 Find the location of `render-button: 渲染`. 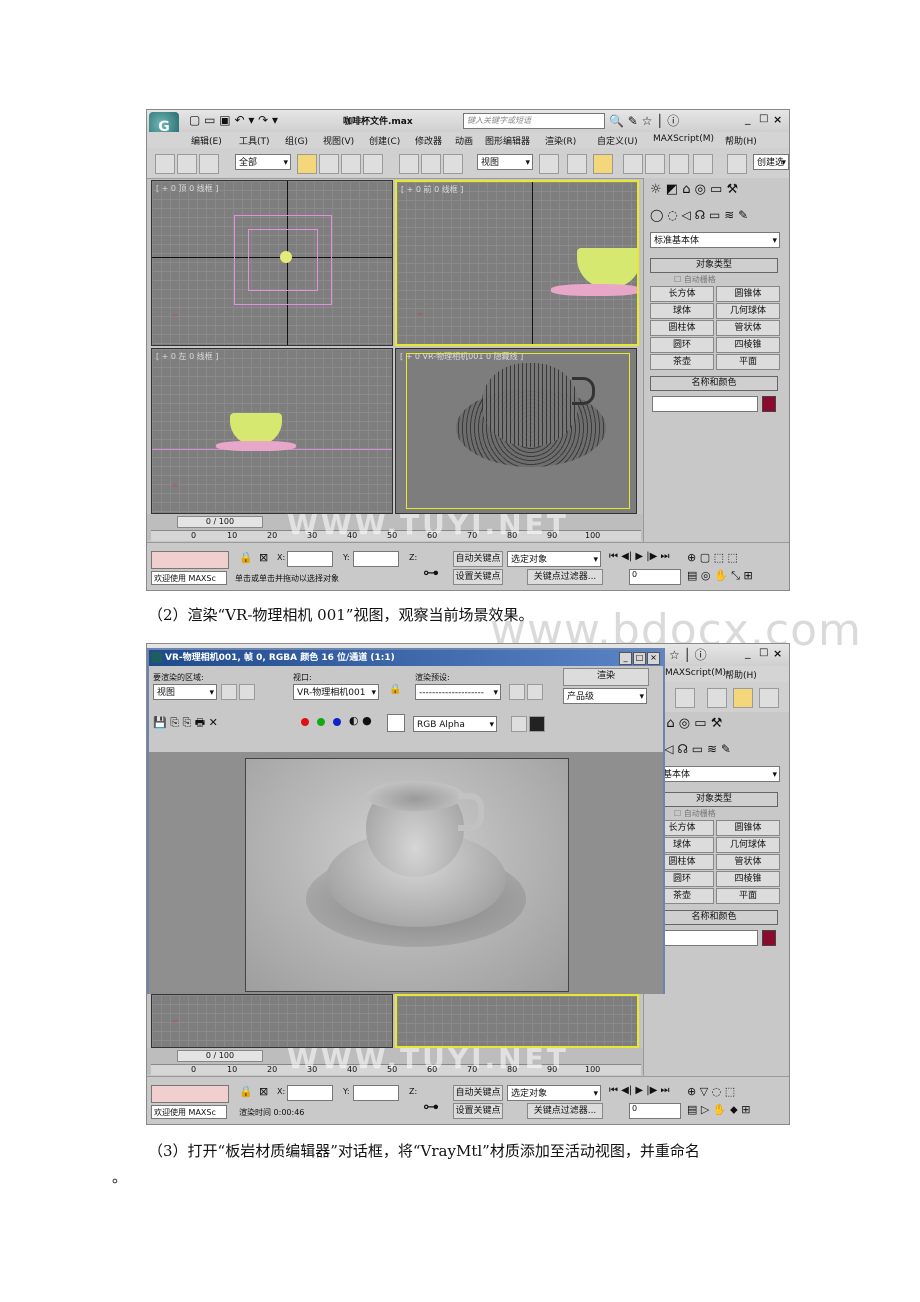

render-button: 渲染 is located at coordinates (606, 677).